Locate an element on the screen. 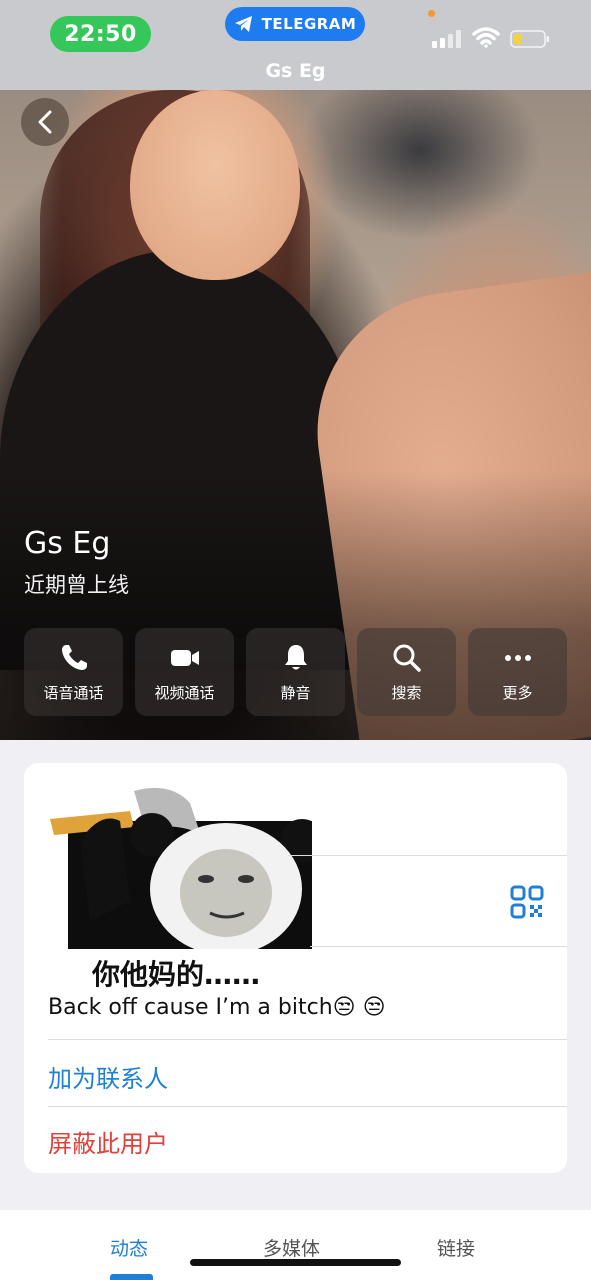 The image size is (591, 1280). search-button: 搜索 is located at coordinates (406, 672).